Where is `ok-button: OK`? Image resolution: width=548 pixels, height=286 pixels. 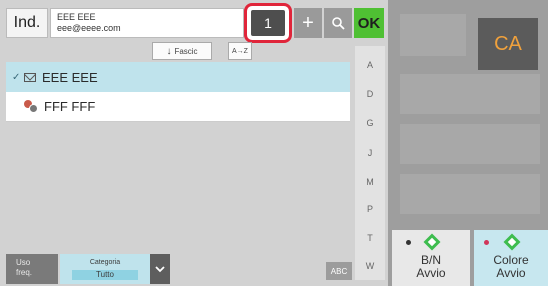
ok-button: OK is located at coordinates (369, 23).